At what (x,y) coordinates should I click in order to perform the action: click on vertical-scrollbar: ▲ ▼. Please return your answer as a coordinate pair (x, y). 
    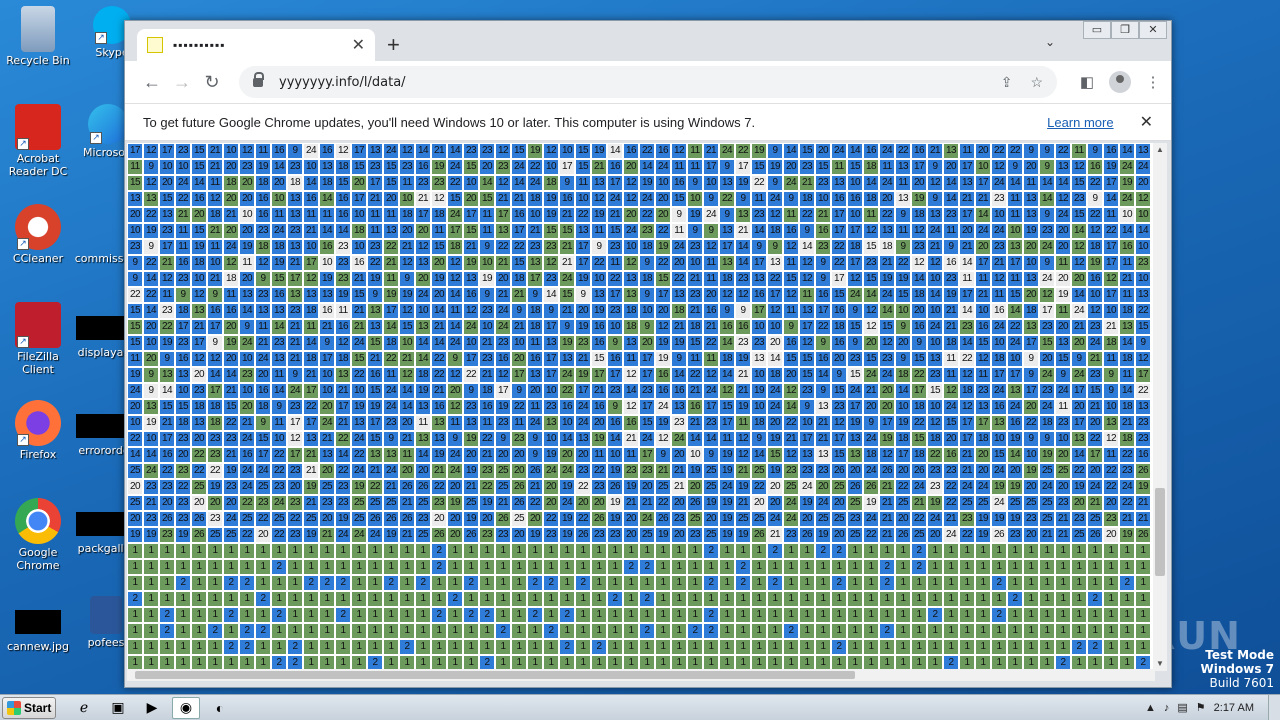
    Looking at the image, I should click on (1160, 407).